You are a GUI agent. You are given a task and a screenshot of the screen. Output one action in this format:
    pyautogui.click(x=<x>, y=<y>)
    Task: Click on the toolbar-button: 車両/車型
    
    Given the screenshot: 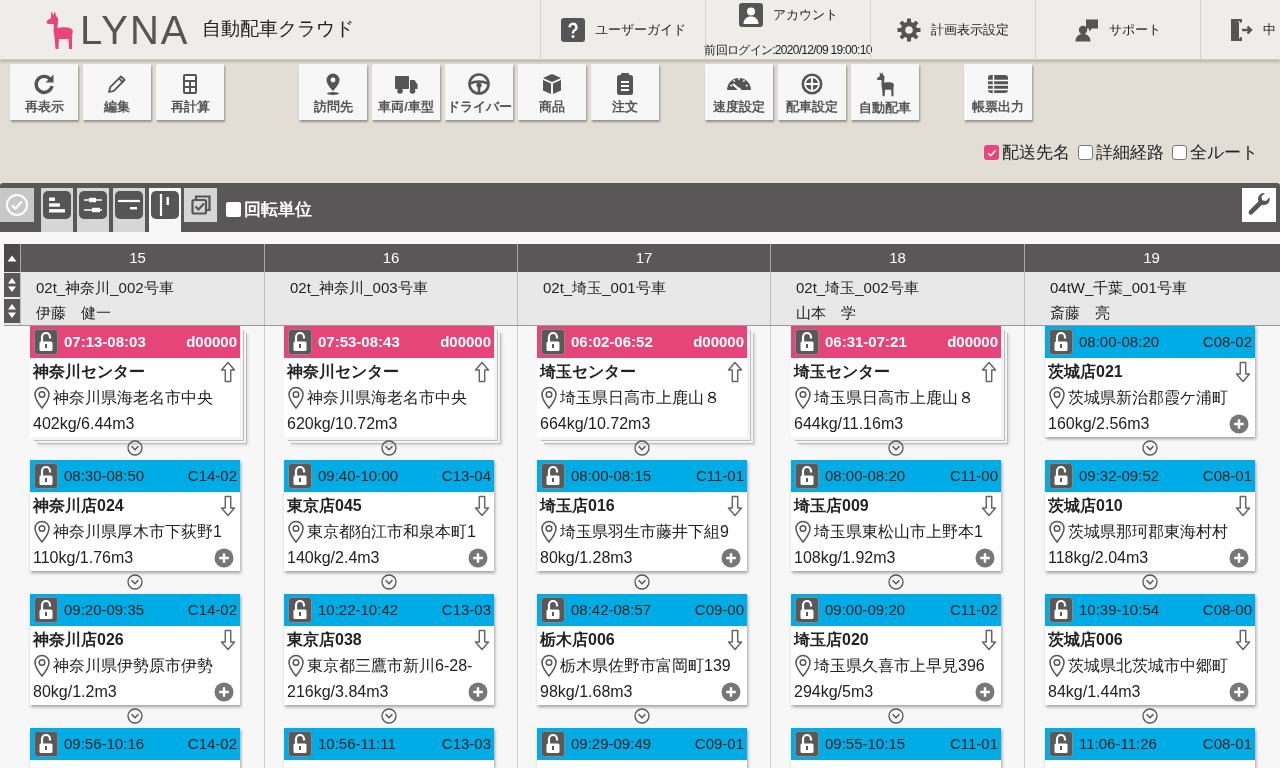 What is the action you would take?
    pyautogui.click(x=406, y=92)
    